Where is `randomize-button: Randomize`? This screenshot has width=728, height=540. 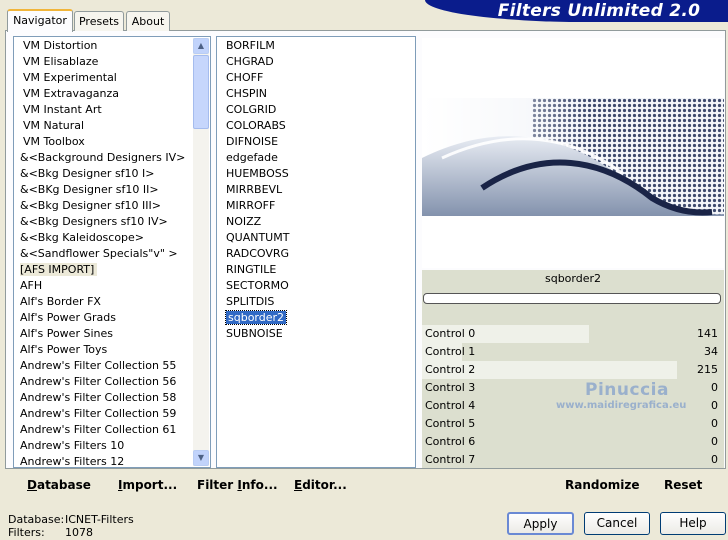
randomize-button: Randomize is located at coordinates (602, 485).